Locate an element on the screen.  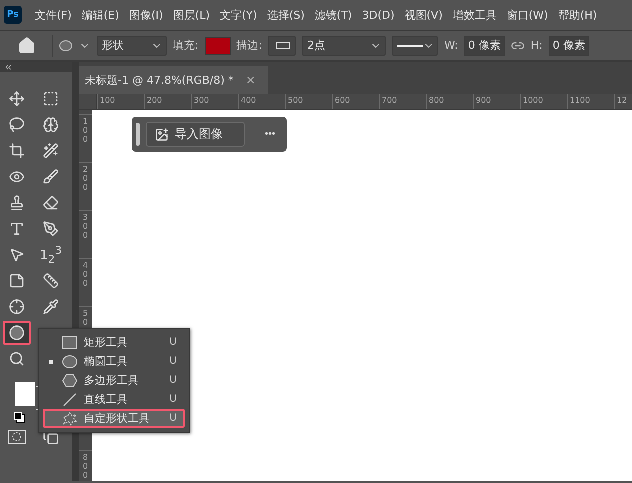
line-icon is located at coordinates (70, 399).